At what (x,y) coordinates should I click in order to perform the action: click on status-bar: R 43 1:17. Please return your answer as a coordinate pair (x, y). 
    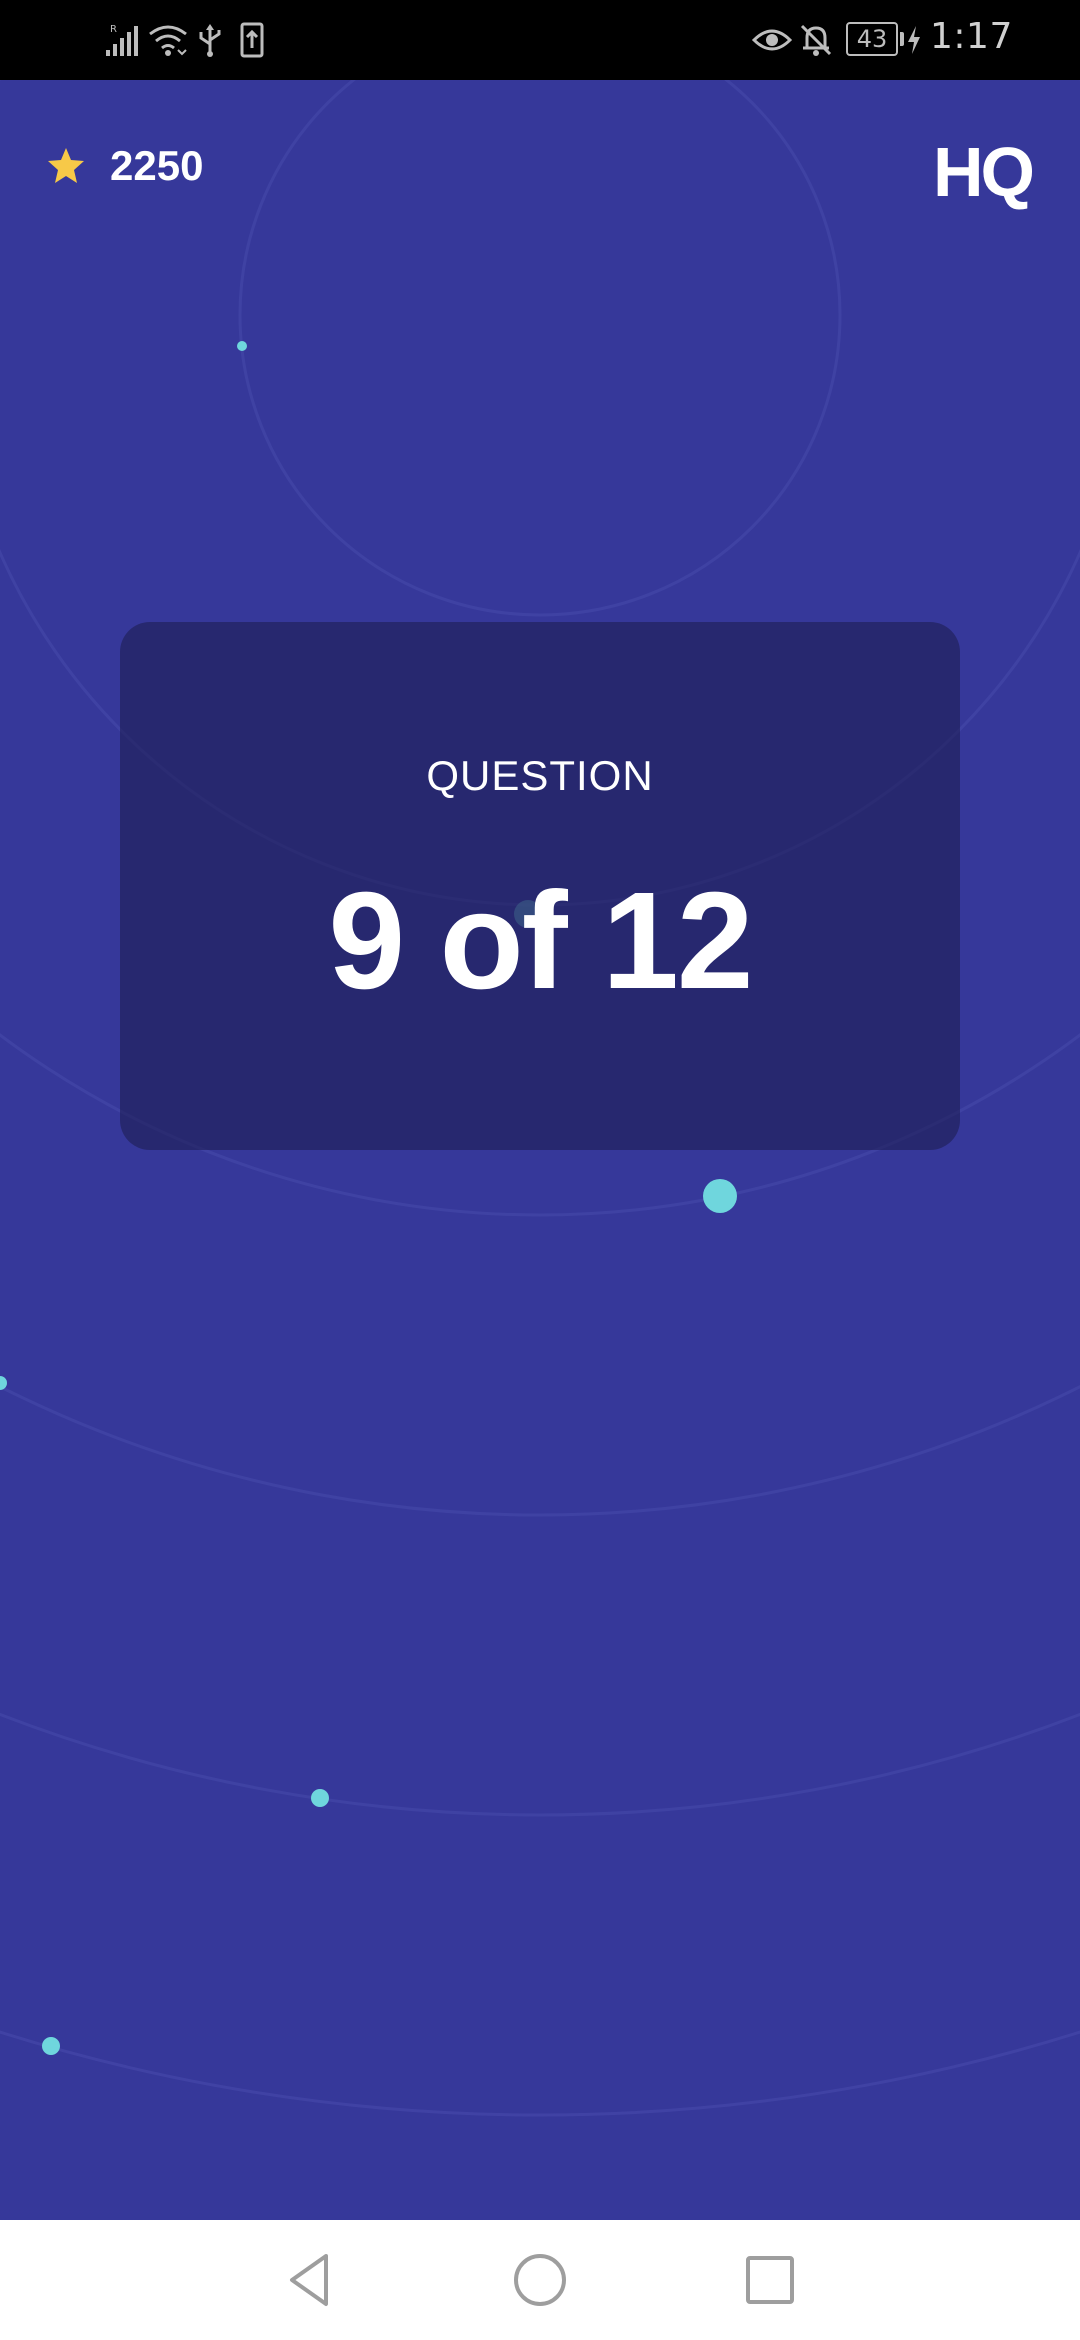
    Looking at the image, I should click on (540, 40).